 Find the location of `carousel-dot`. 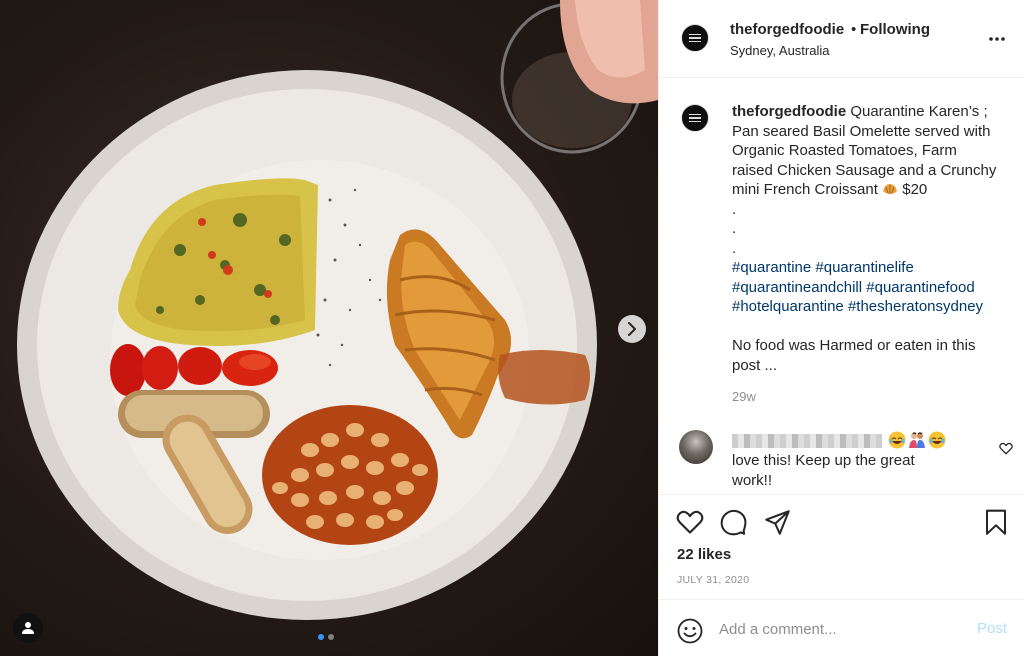

carousel-dot is located at coordinates (331, 637).